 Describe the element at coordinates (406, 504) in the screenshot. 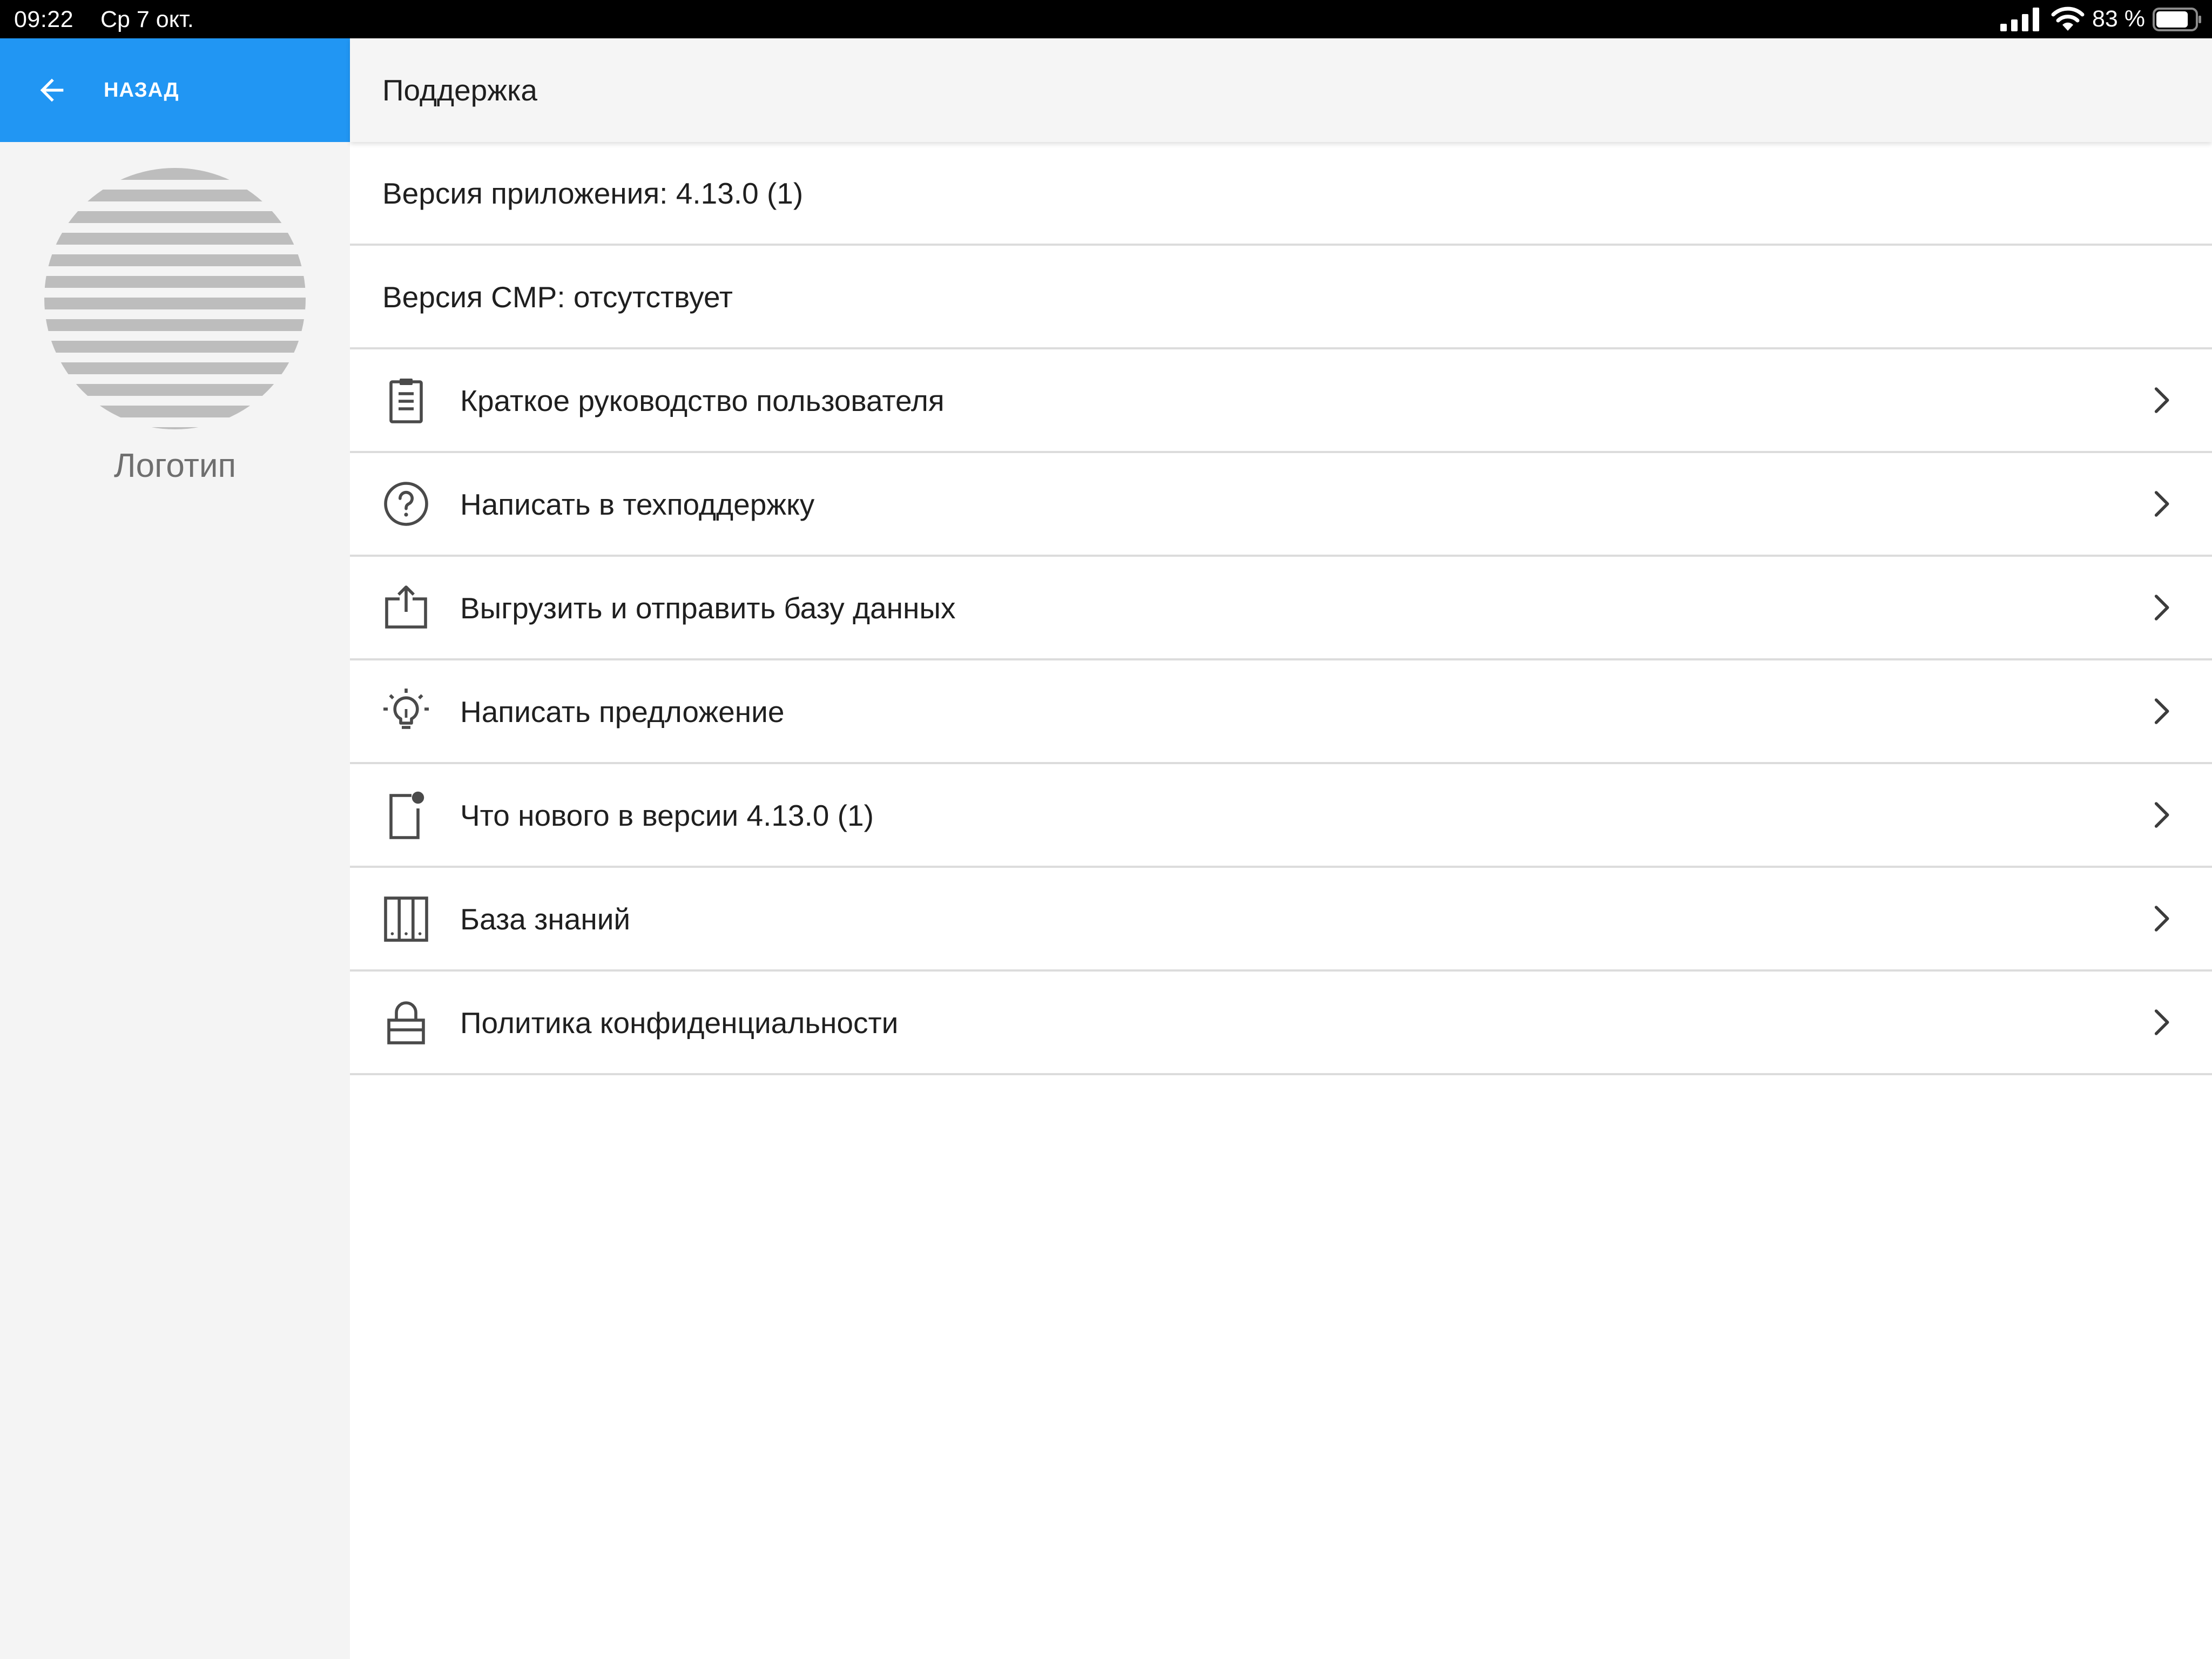

I see `help-circle-icon` at that location.